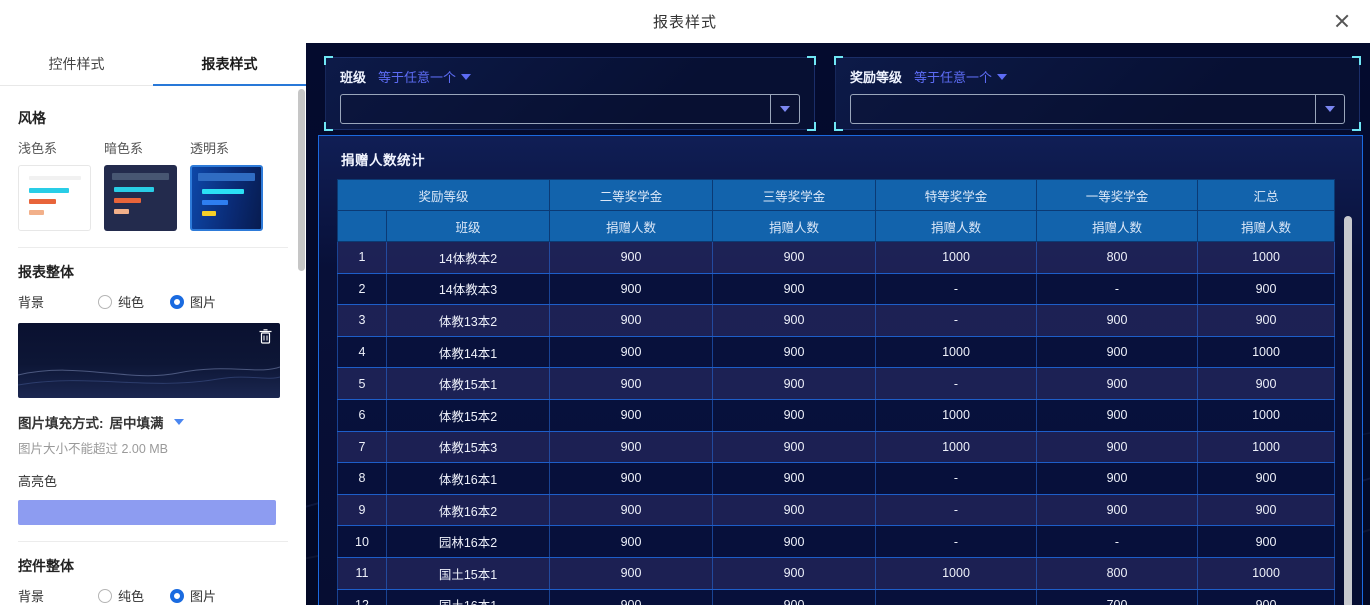  Describe the element at coordinates (362, 541) in the screenshot. I see `cell-row-number: 10` at that location.